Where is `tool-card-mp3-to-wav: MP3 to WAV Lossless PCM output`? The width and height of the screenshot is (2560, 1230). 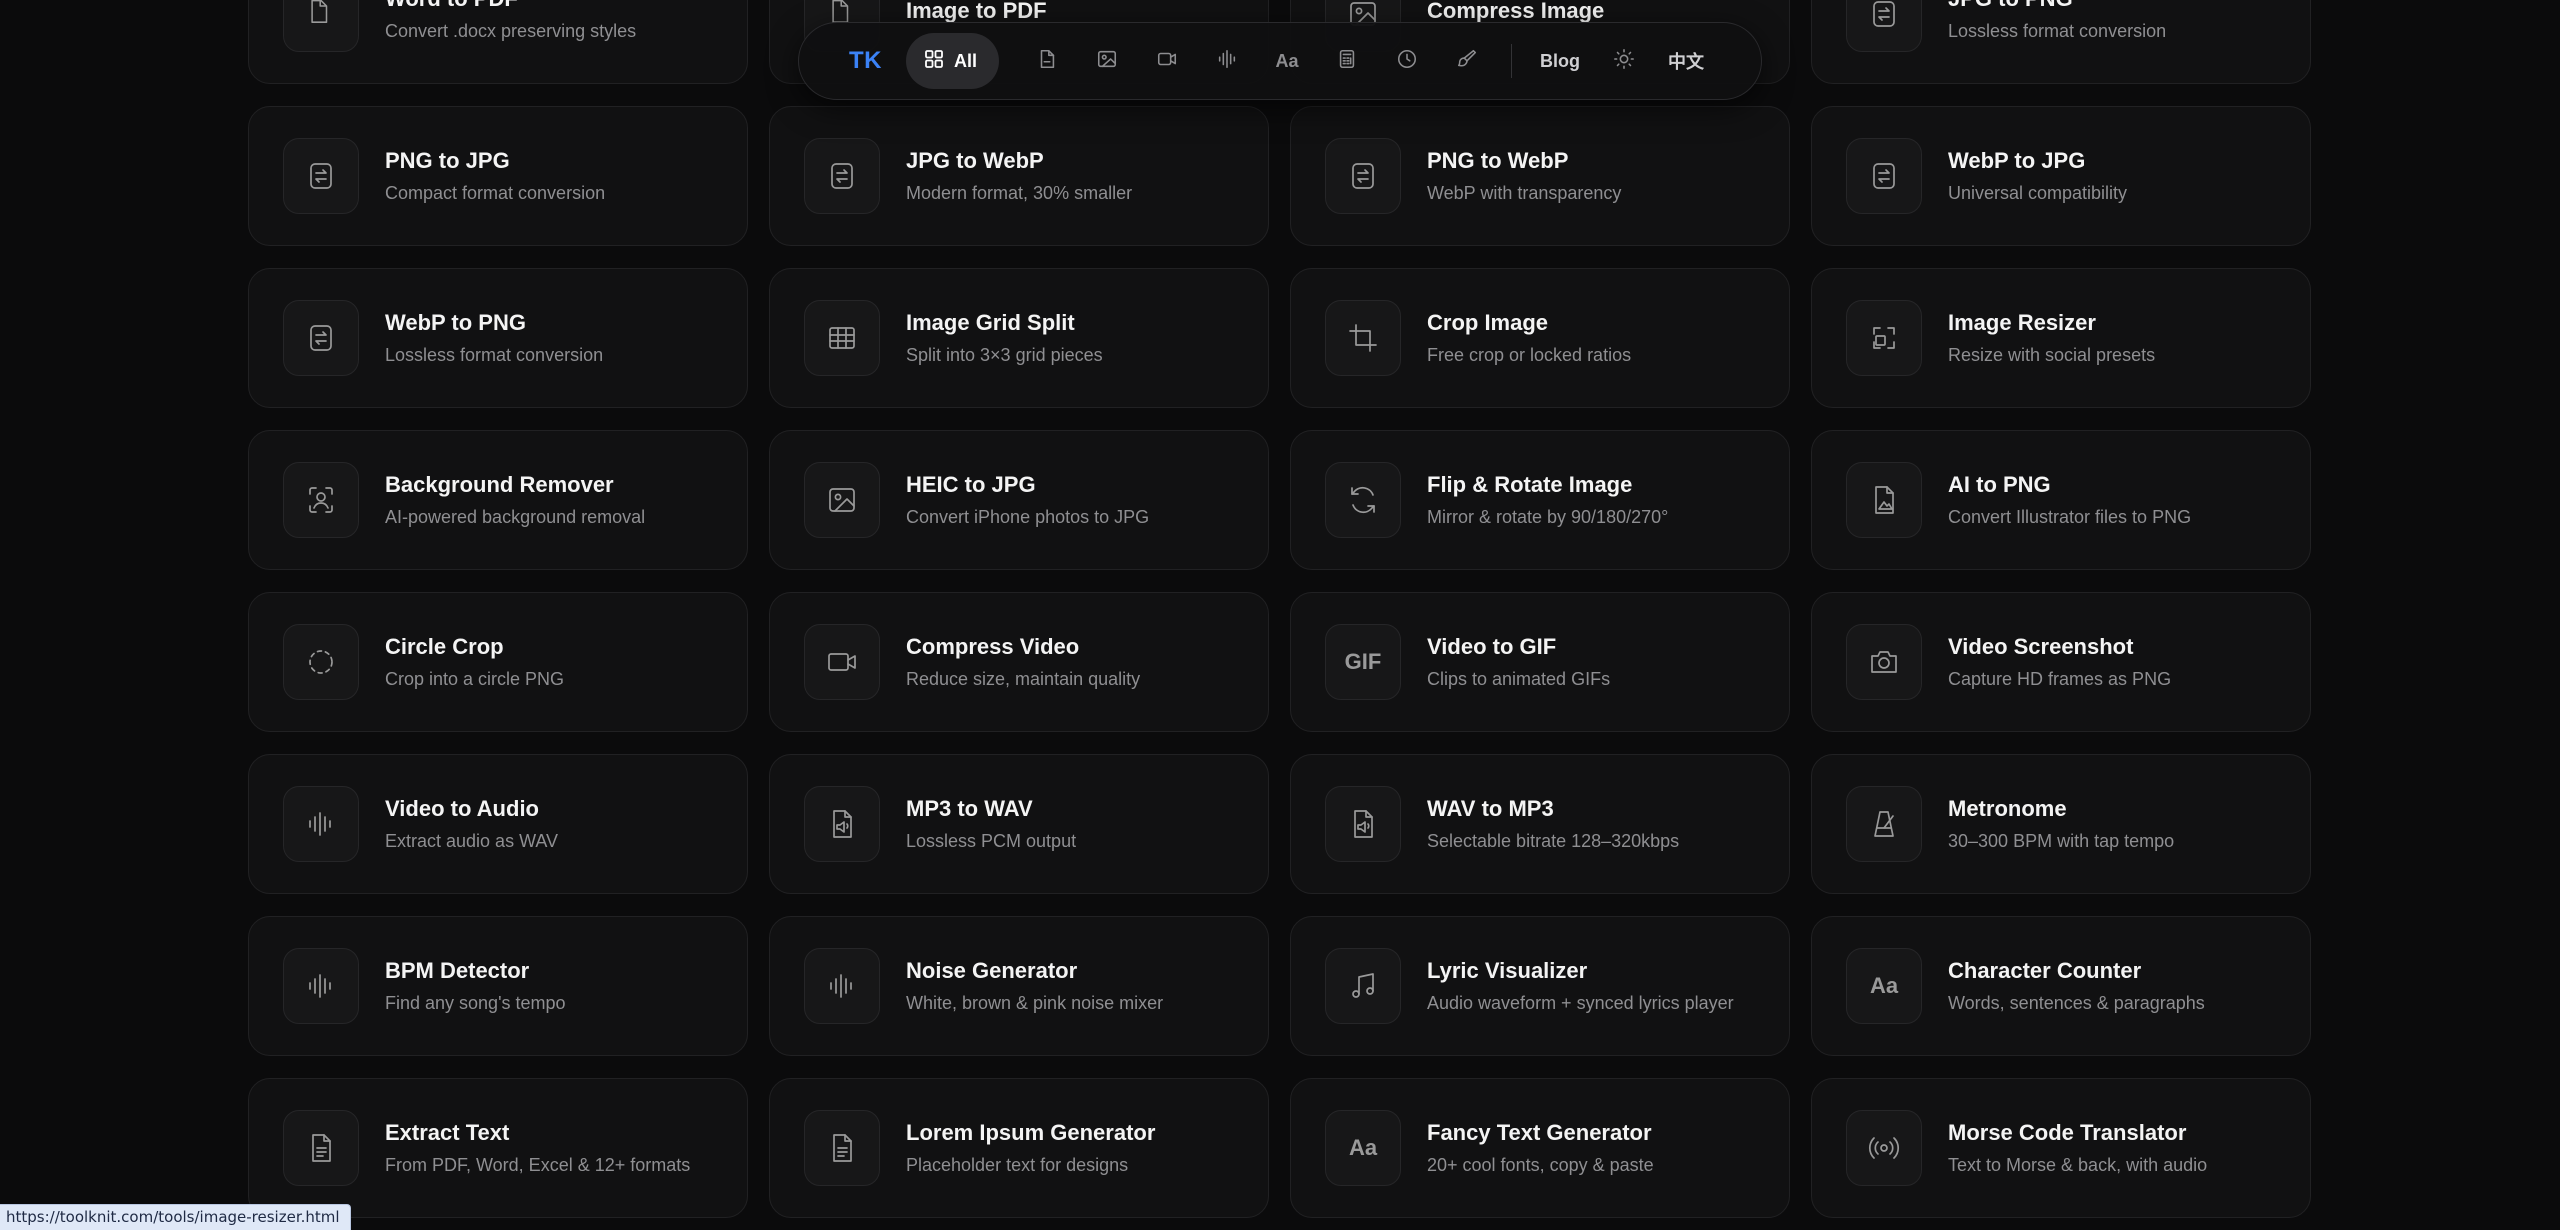 tool-card-mp3-to-wav: MP3 to WAV Lossless PCM output is located at coordinates (1019, 824).